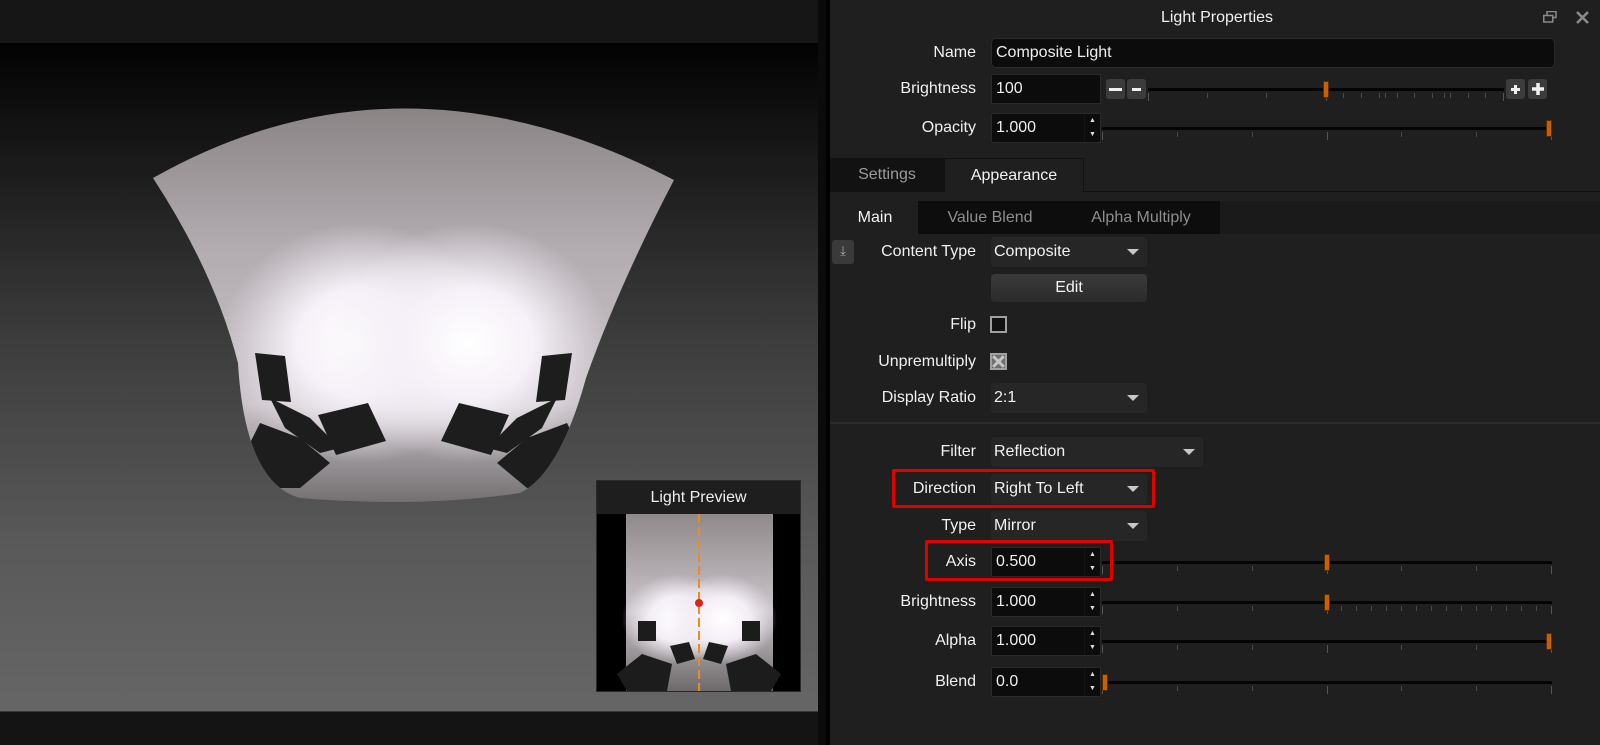  I want to click on blend-row: Blend ▲▼, so click(1215, 682).